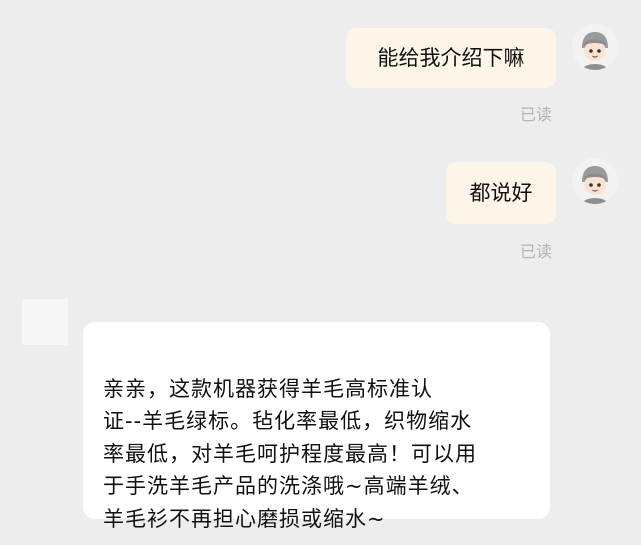  I want to click on outgoing-message-bubble: 能给我介绍下嘛, so click(451, 58).